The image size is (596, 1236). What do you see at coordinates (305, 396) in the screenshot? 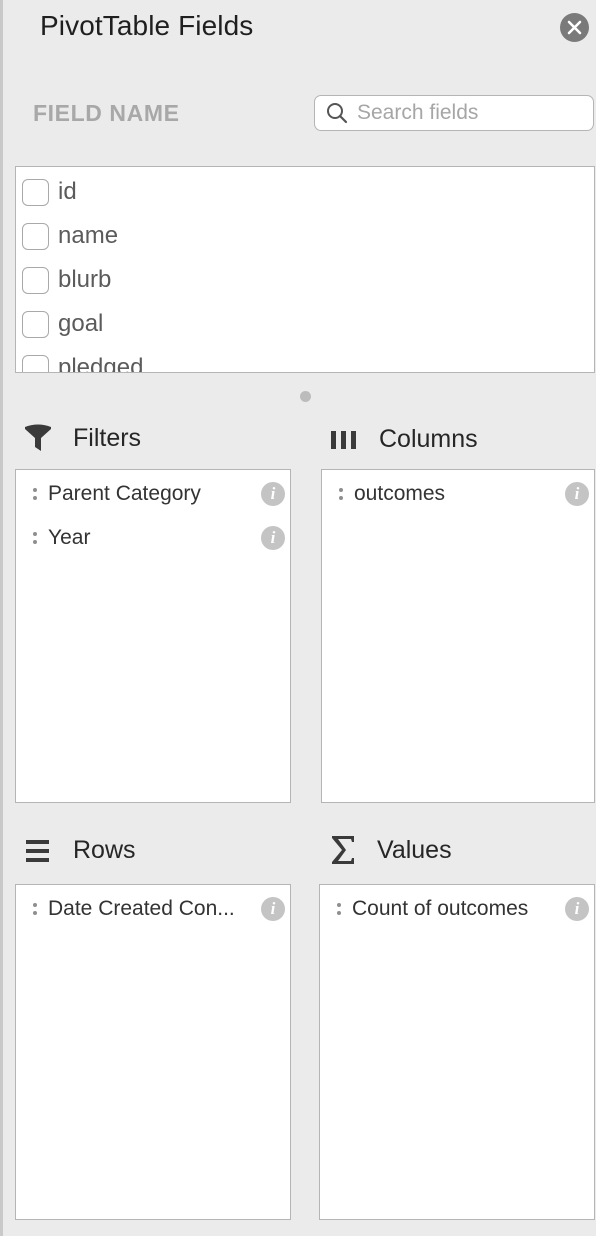
I see `splitter-handle` at bounding box center [305, 396].